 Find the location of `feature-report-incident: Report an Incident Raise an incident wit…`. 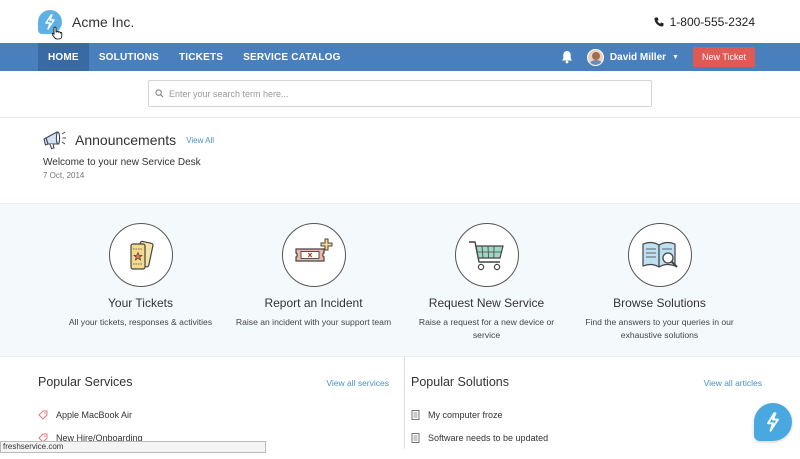

feature-report-incident: Report an Incident Raise an incident wit… is located at coordinates (313, 280).